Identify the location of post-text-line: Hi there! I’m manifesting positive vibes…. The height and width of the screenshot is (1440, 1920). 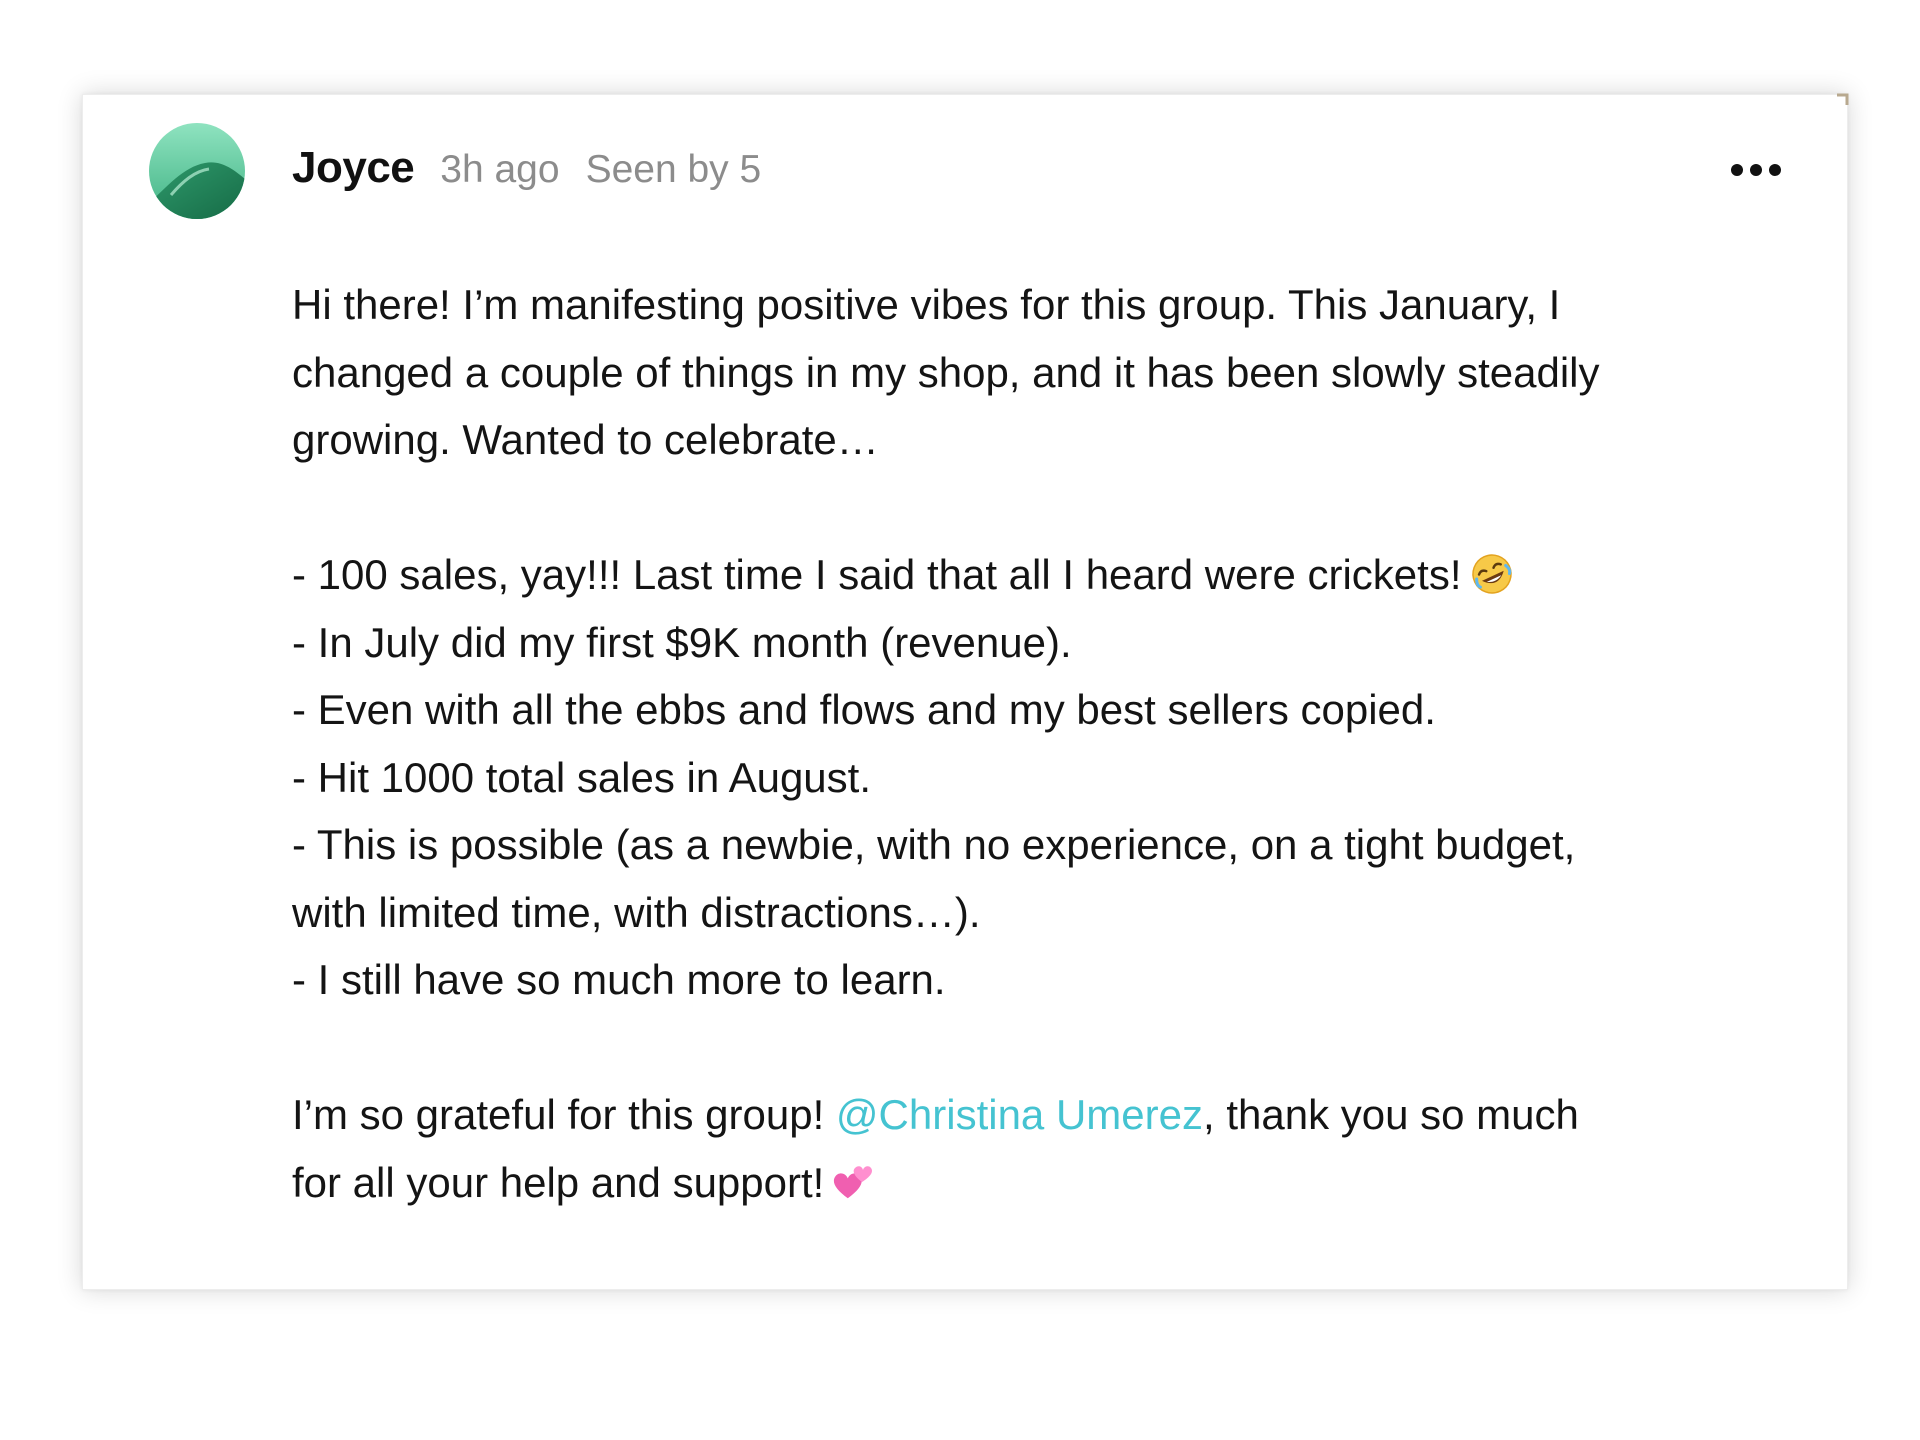
(926, 304).